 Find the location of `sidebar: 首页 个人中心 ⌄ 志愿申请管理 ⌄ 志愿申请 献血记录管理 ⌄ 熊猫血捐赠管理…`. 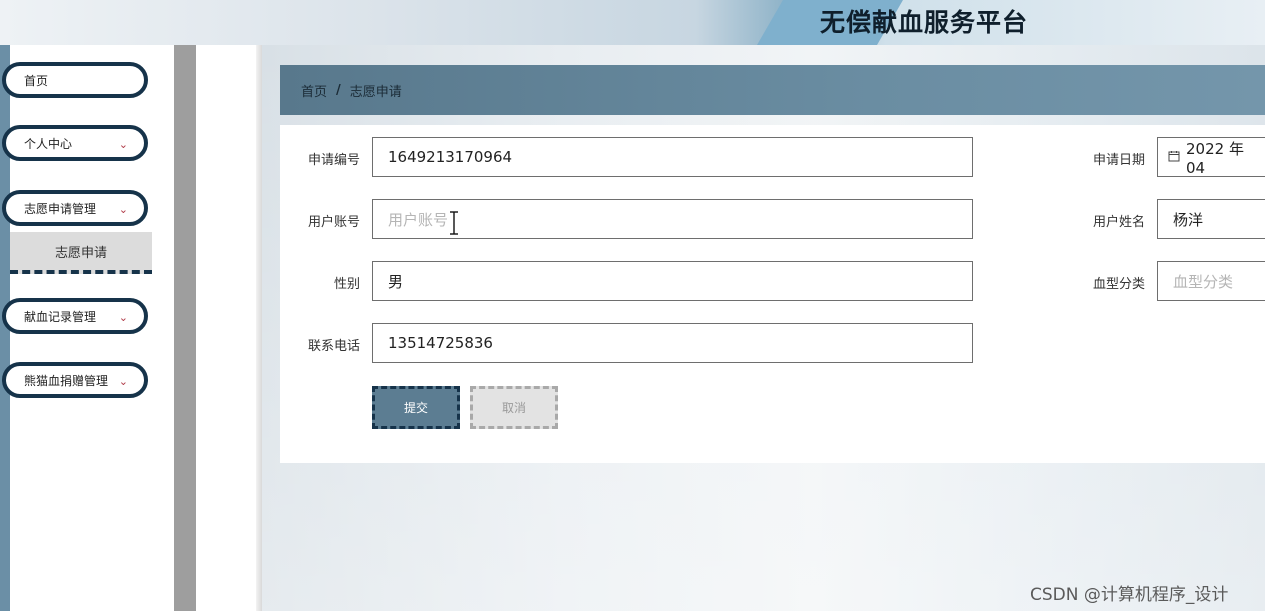

sidebar: 首页 个人中心 ⌄ 志愿申请管理 ⌄ 志愿申请 献血记录管理 ⌄ 熊猫血捐赠管理… is located at coordinates (88, 328).